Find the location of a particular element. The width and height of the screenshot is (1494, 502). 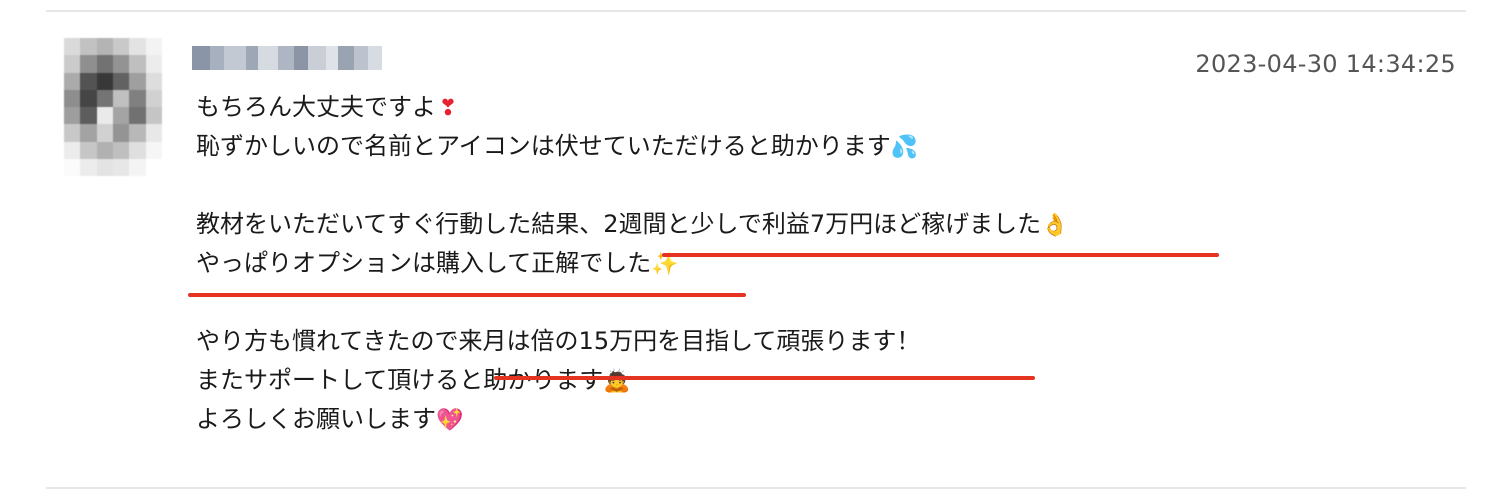

sparkles-icon: ✨ is located at coordinates (665, 264).